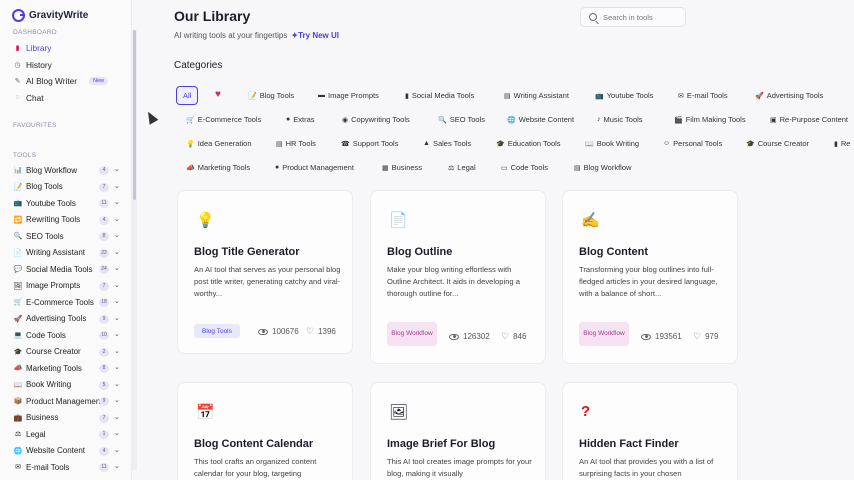 This screenshot has width=854, height=480. Describe the element at coordinates (402, 167) in the screenshot. I see `category-chip-business: ▦ Business` at that location.